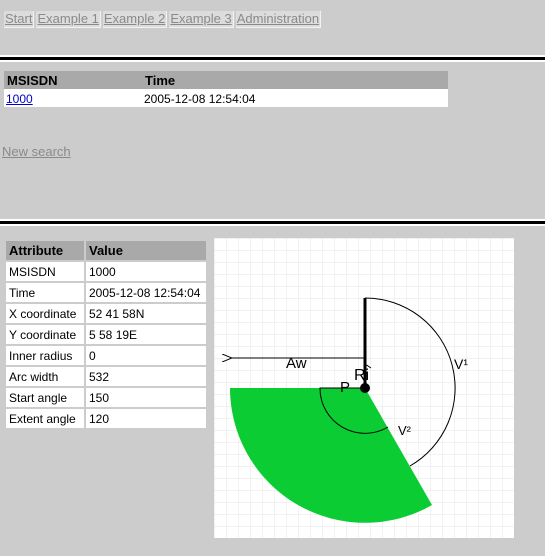  What do you see at coordinates (146, 250) in the screenshot?
I see `header-value: Value` at bounding box center [146, 250].